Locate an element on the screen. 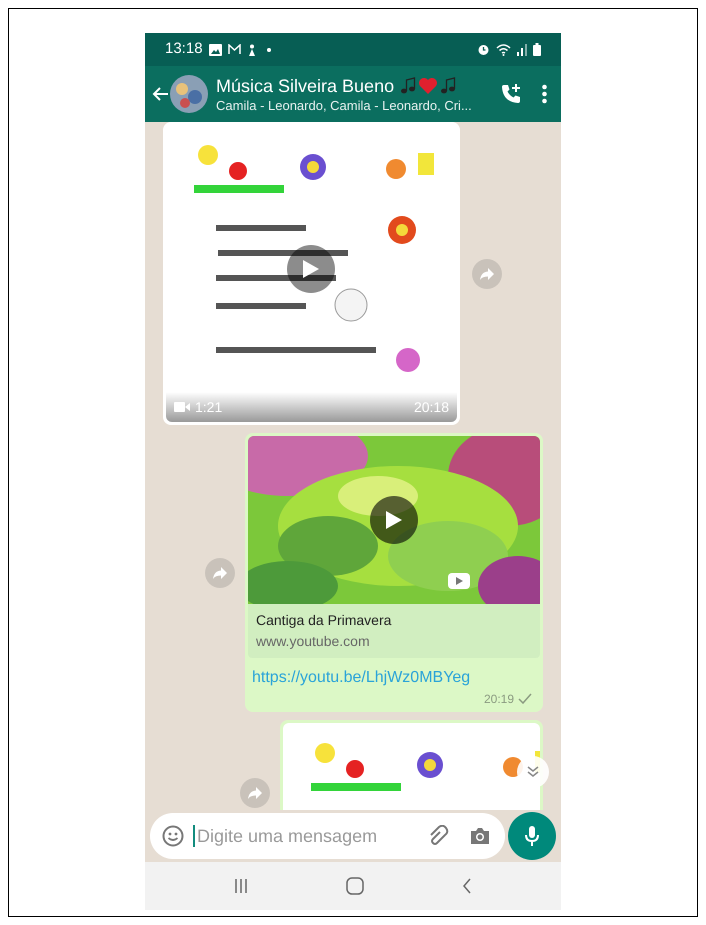 This screenshot has height=925, width=706. emoji-button is located at coordinates (173, 836).